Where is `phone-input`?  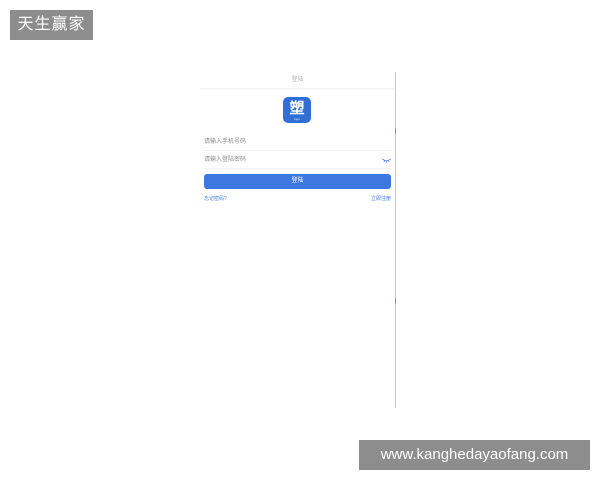
phone-input is located at coordinates (286, 142).